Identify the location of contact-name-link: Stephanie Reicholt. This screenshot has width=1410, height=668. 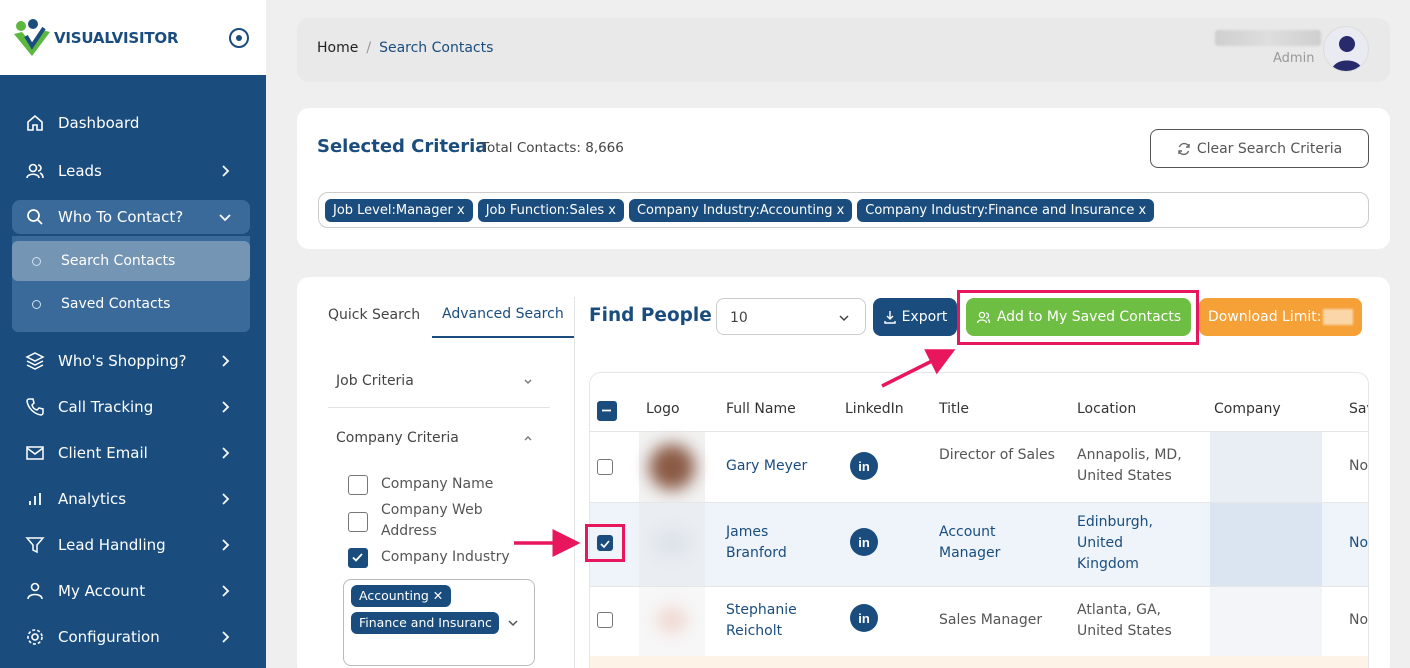
(771, 621).